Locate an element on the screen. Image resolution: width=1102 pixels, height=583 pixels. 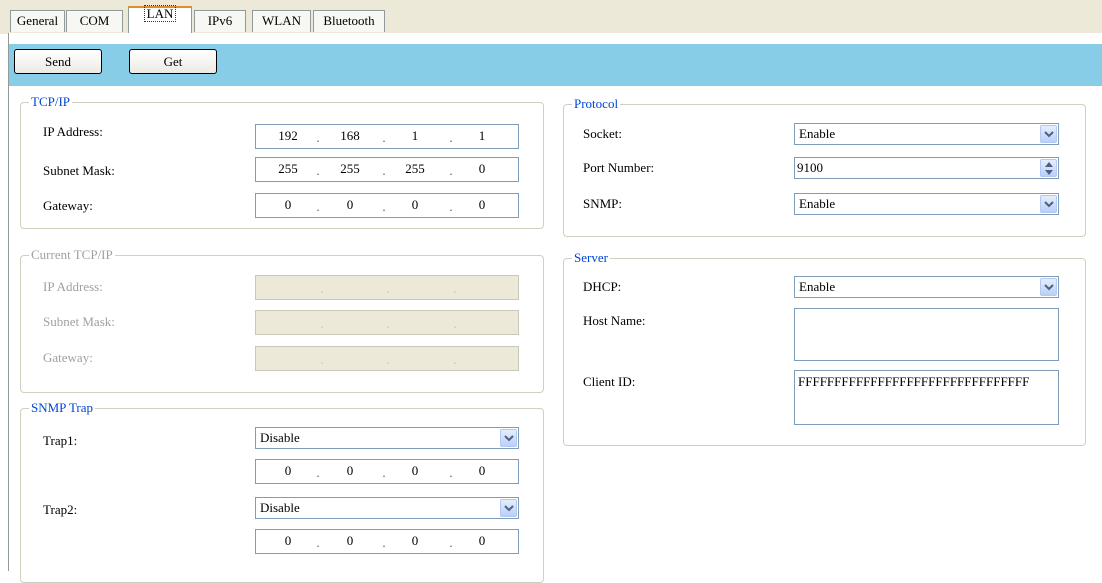
ip-octet-3: 1 is located at coordinates (415, 135).